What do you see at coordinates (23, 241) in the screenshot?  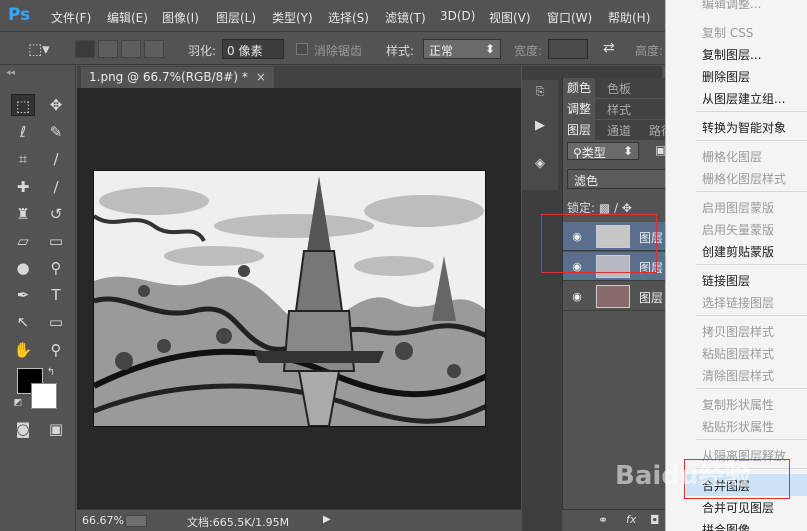 I see `eraser-icon: ▱` at bounding box center [23, 241].